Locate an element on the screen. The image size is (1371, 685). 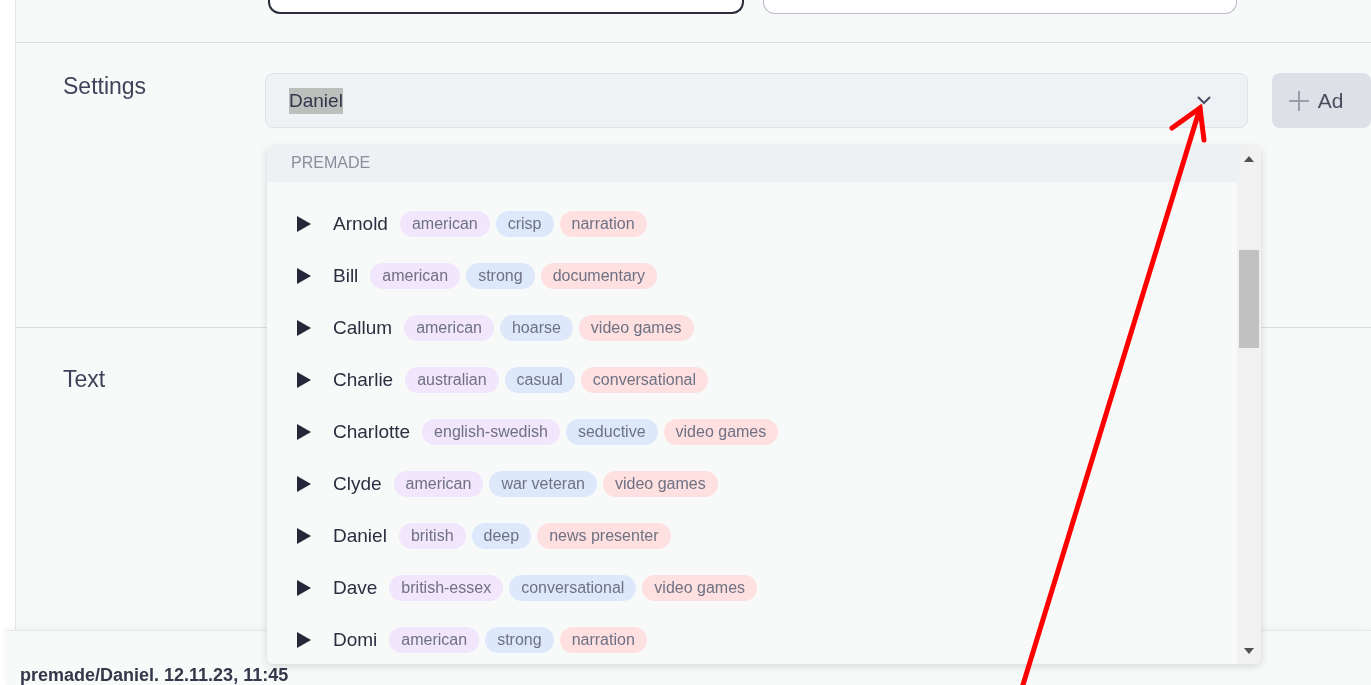
voice-name: Clyde is located at coordinates (357, 484).